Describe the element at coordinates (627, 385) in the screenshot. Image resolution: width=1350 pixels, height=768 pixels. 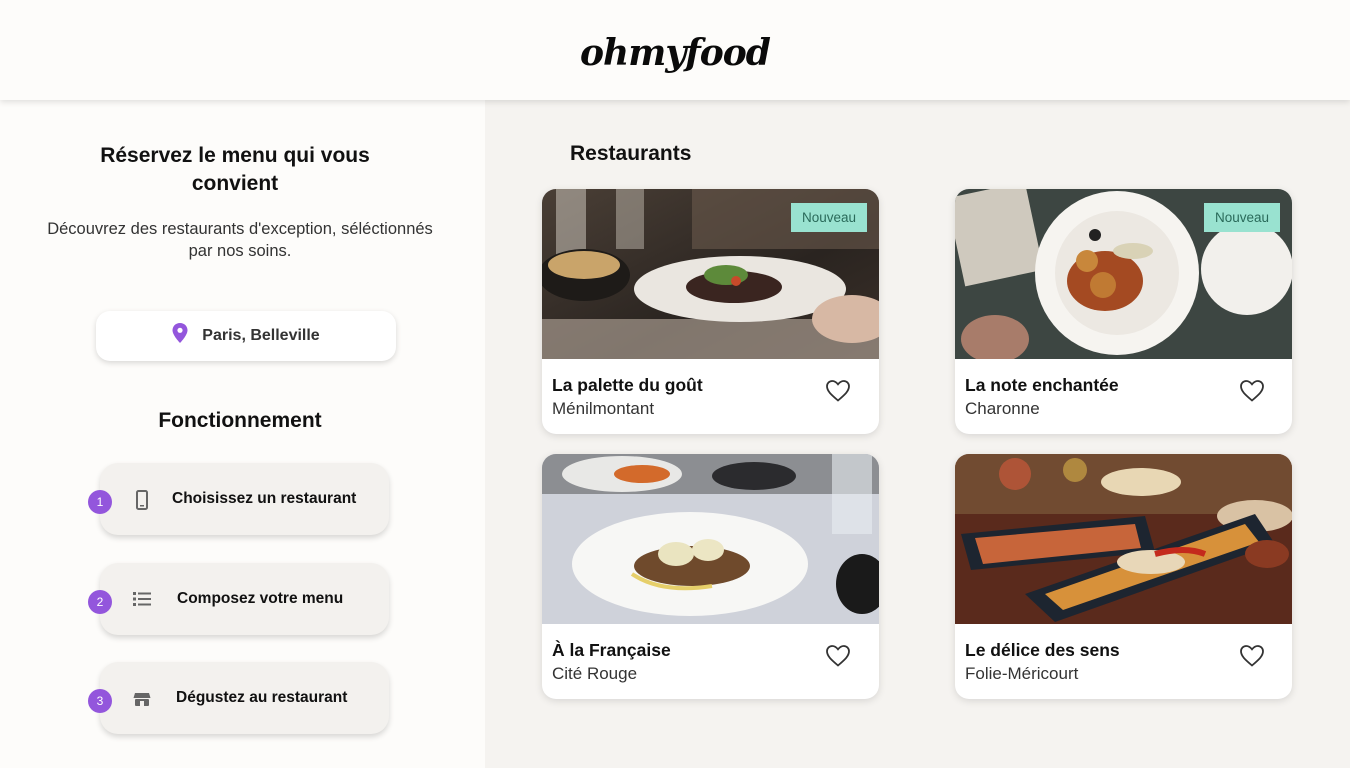
I see `restaurant-name: La palette du goût` at that location.